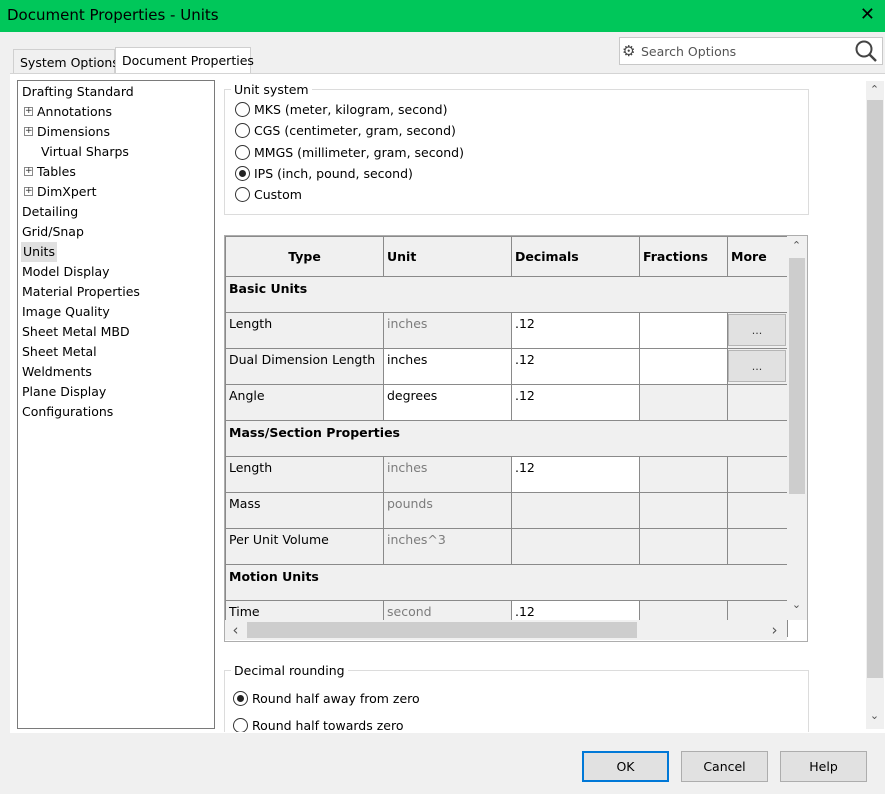 The image size is (885, 794). I want to click on scroll-right-icon: ›, so click(774, 630).